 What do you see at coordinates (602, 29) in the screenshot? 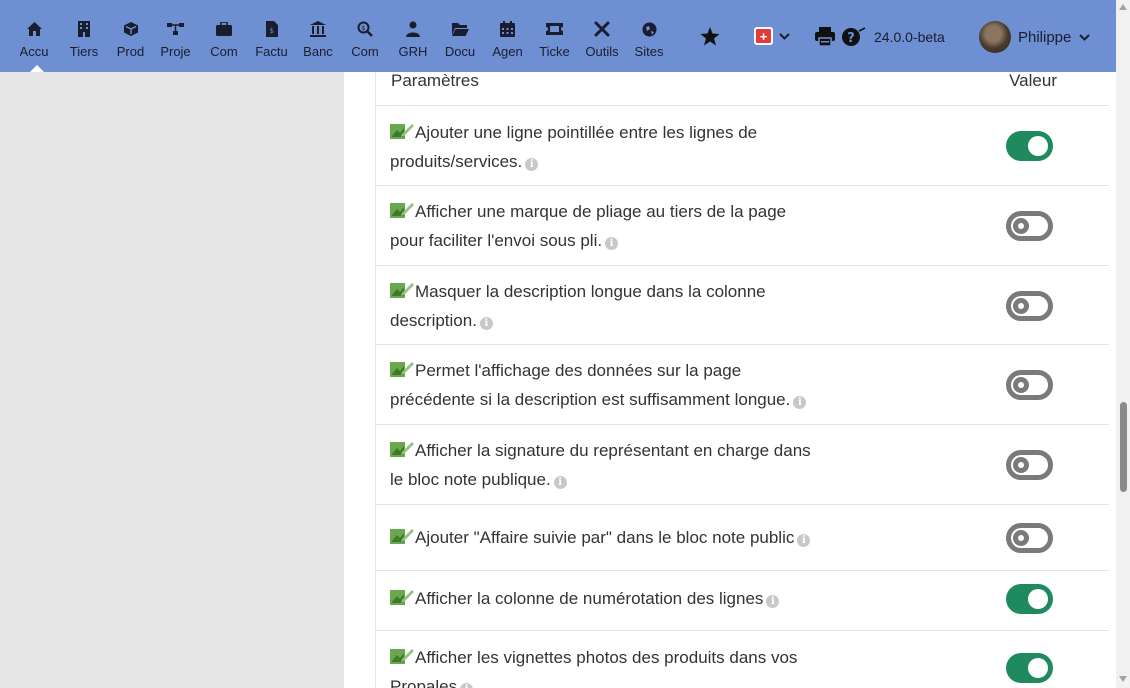
I see `tools-icon` at bounding box center [602, 29].